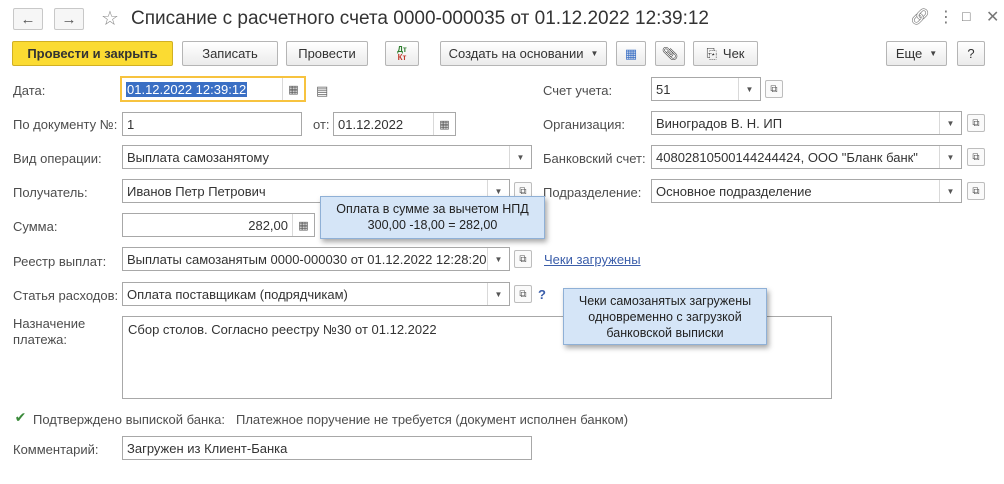 The image size is (1004, 484). I want to click on arrow-right-icon: →, so click(69, 19).